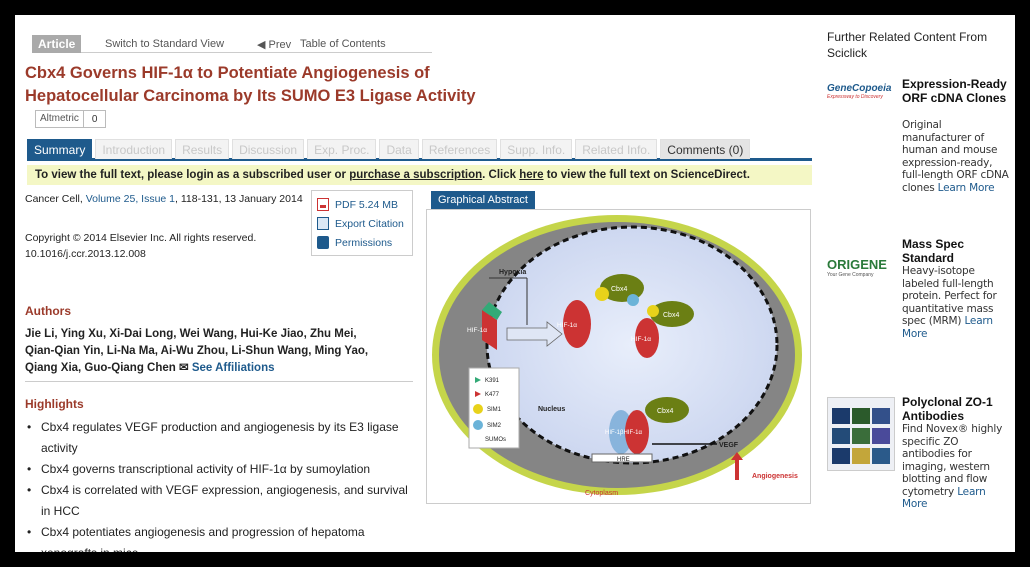 The width and height of the screenshot is (1030, 567). I want to click on journal-name: Cancer Cell,, so click(55, 199).